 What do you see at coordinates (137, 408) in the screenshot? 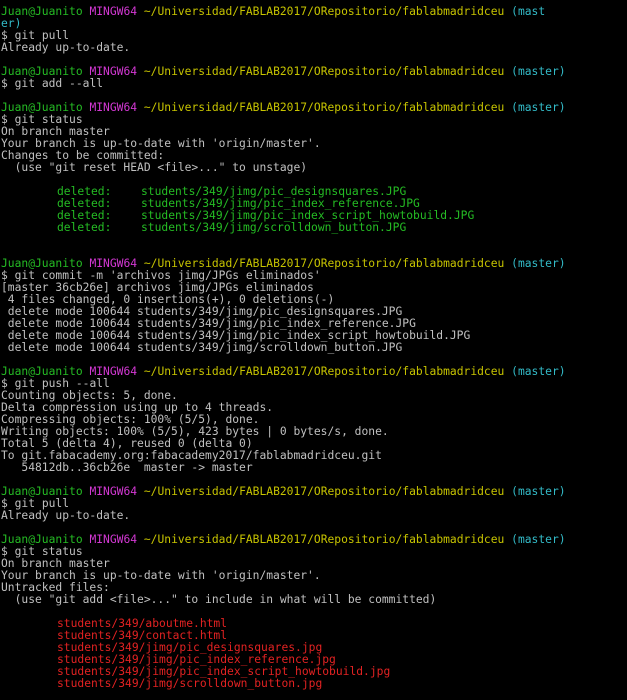
I see `output-line: Delta compression using up to 4 threads.` at bounding box center [137, 408].